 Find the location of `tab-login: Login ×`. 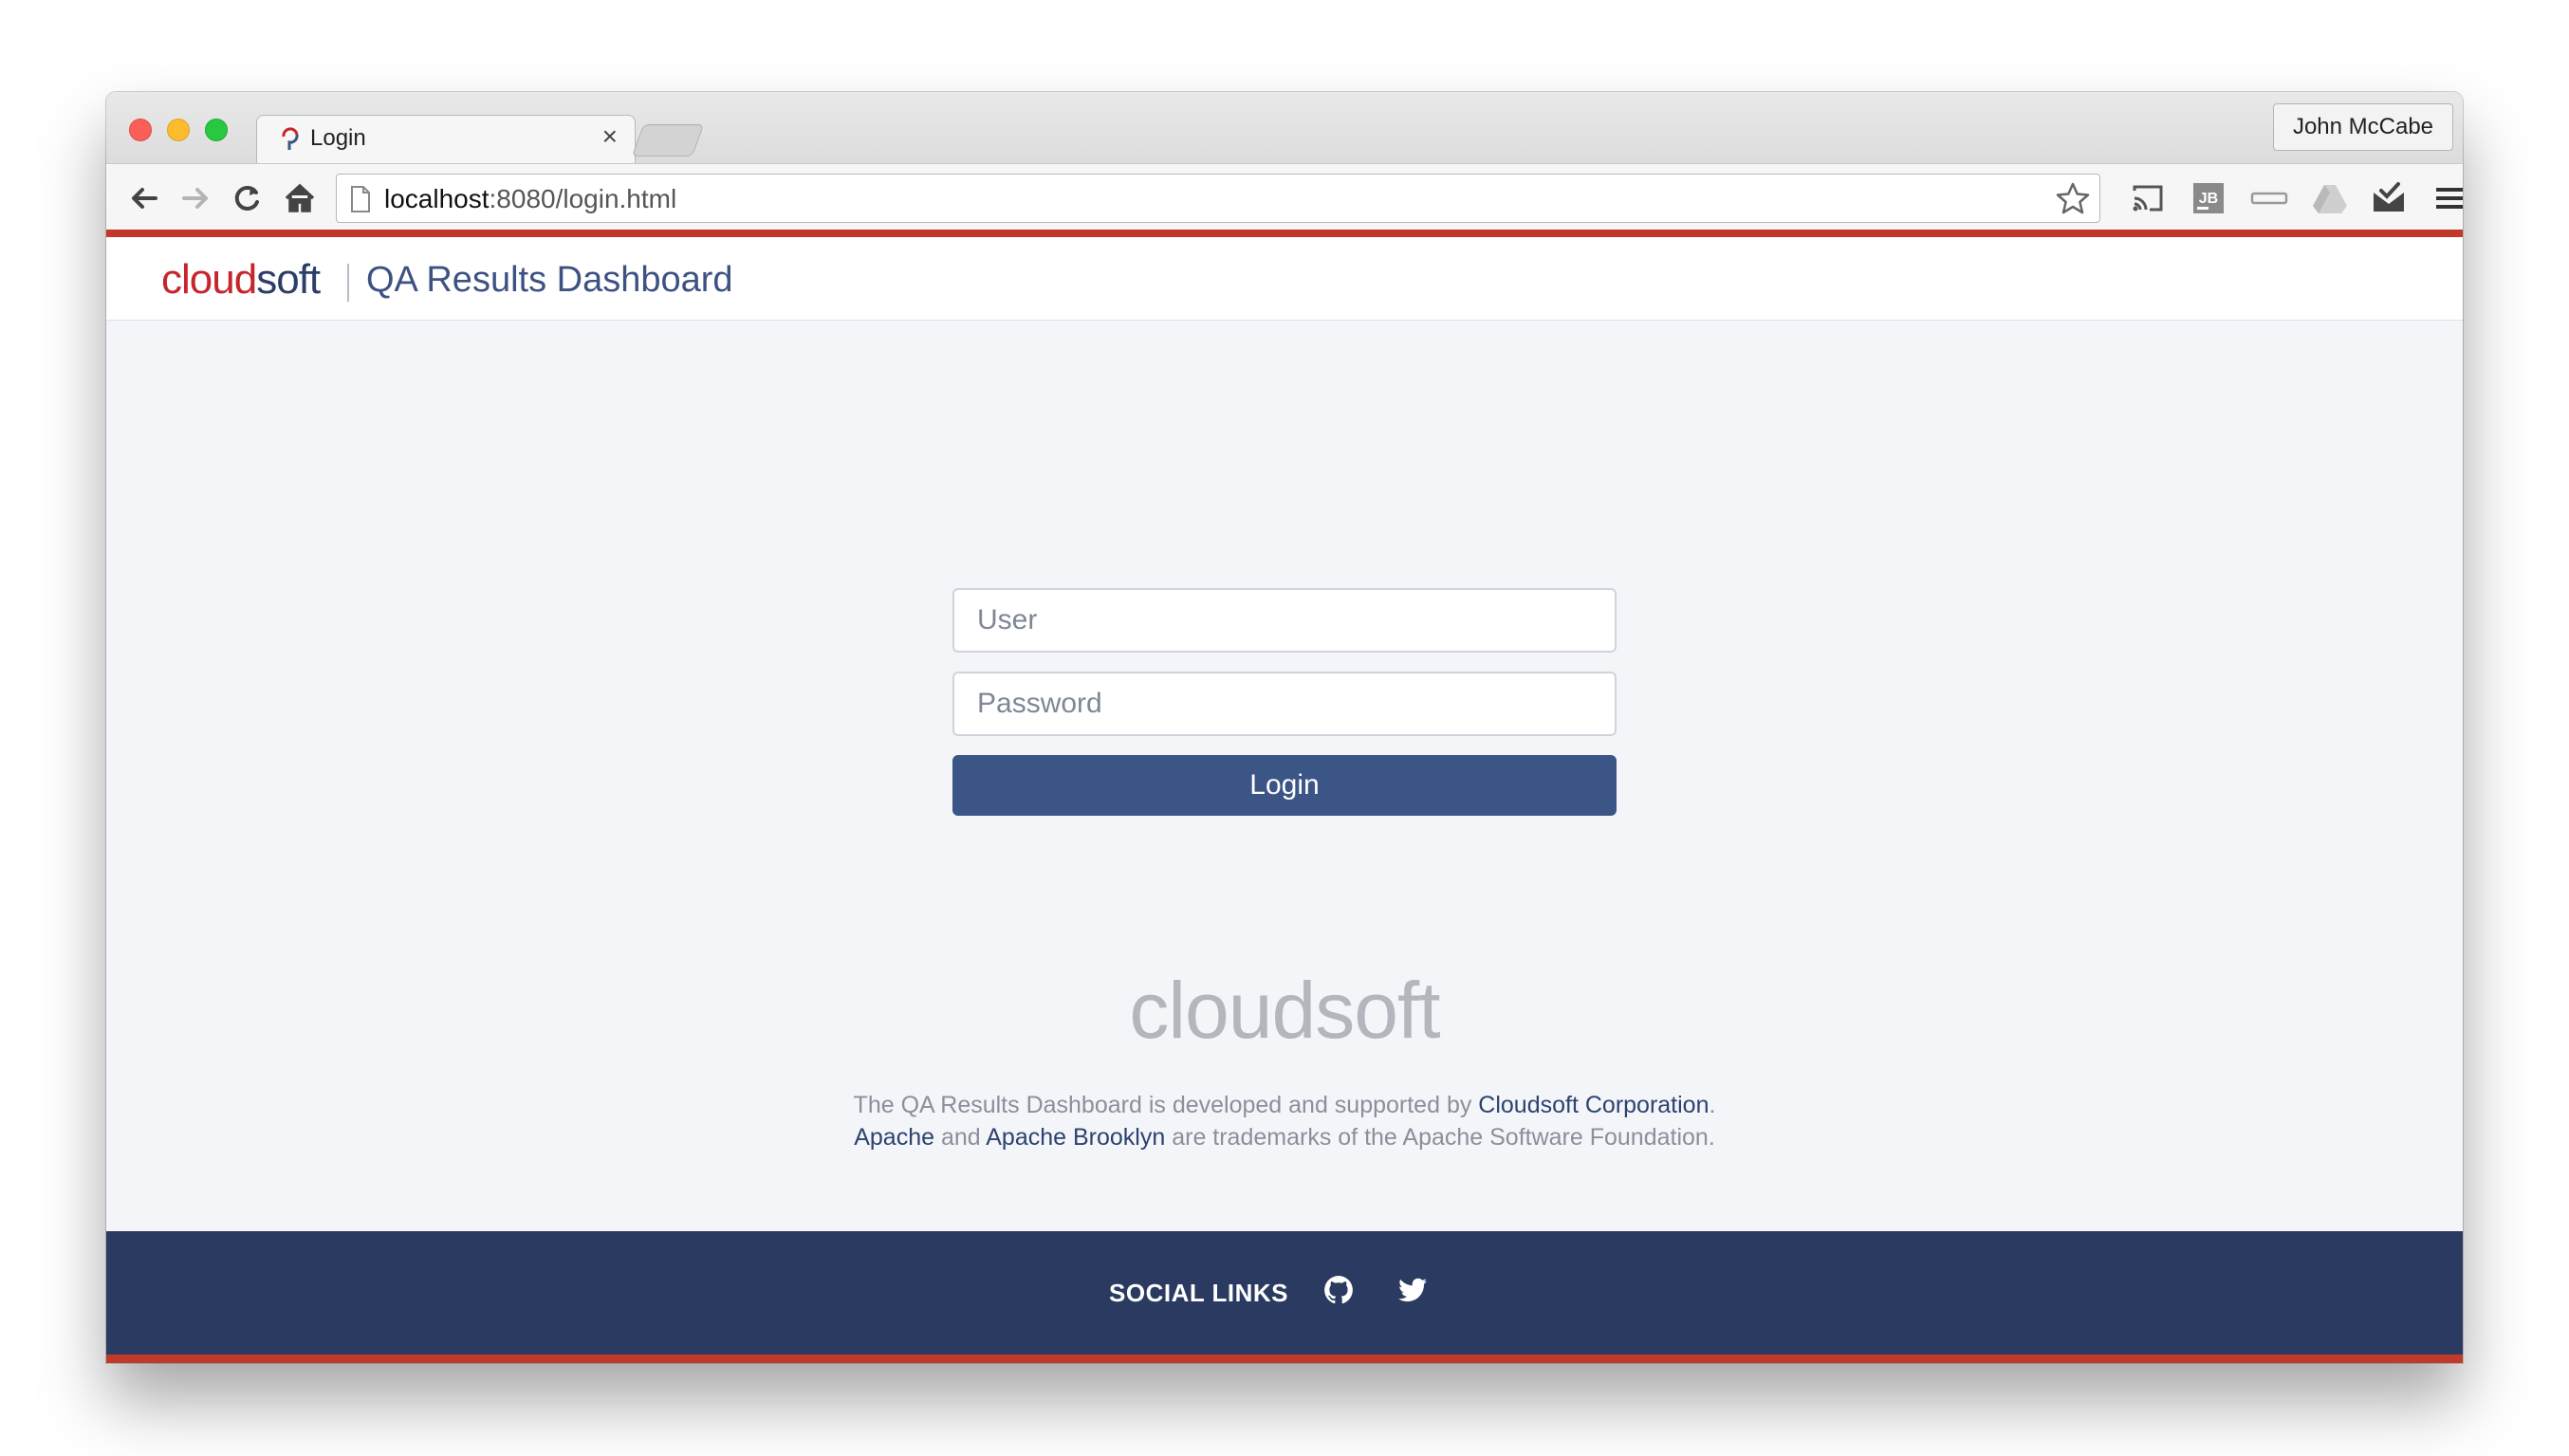

tab-login: Login × is located at coordinates (446, 139).